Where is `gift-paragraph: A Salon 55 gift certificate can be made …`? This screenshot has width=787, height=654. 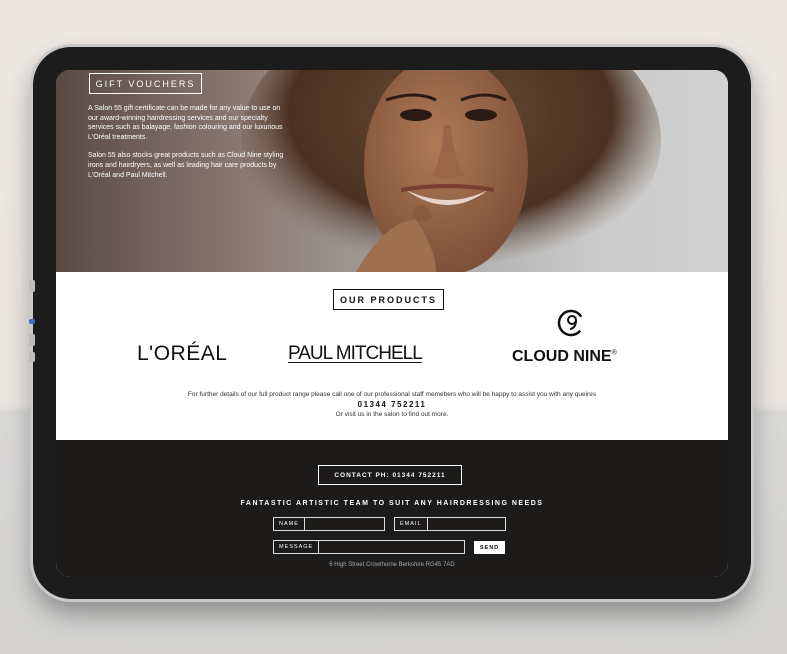 gift-paragraph: A Salon 55 gift certificate can be made … is located at coordinates (185, 123).